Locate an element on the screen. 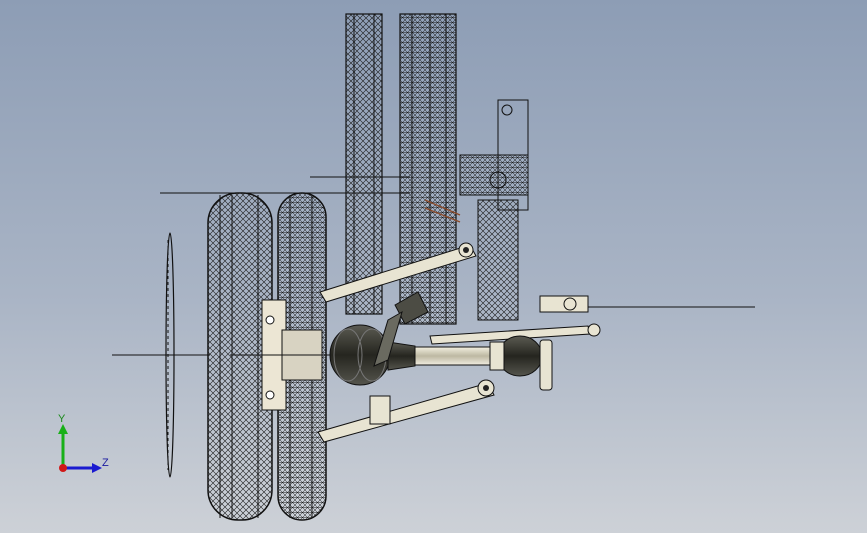  x-axis-origin-icon is located at coordinates (63, 468).